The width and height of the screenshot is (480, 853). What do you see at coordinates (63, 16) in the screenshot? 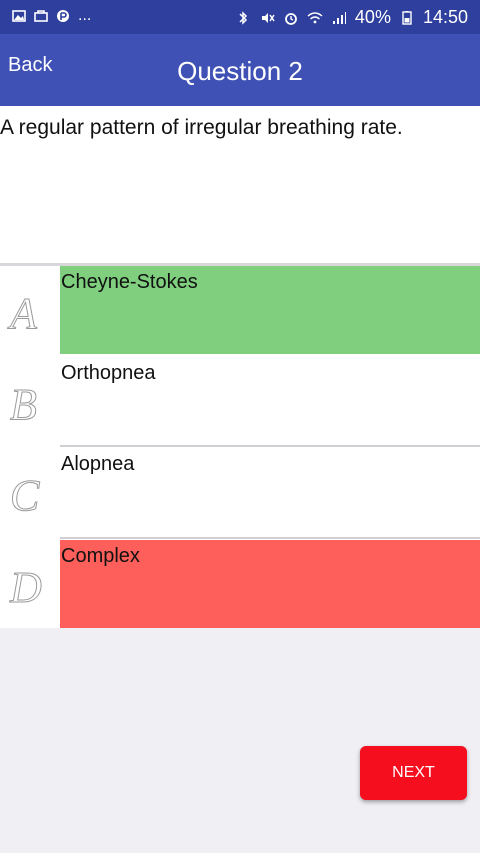
I see `parking-icon` at bounding box center [63, 16].